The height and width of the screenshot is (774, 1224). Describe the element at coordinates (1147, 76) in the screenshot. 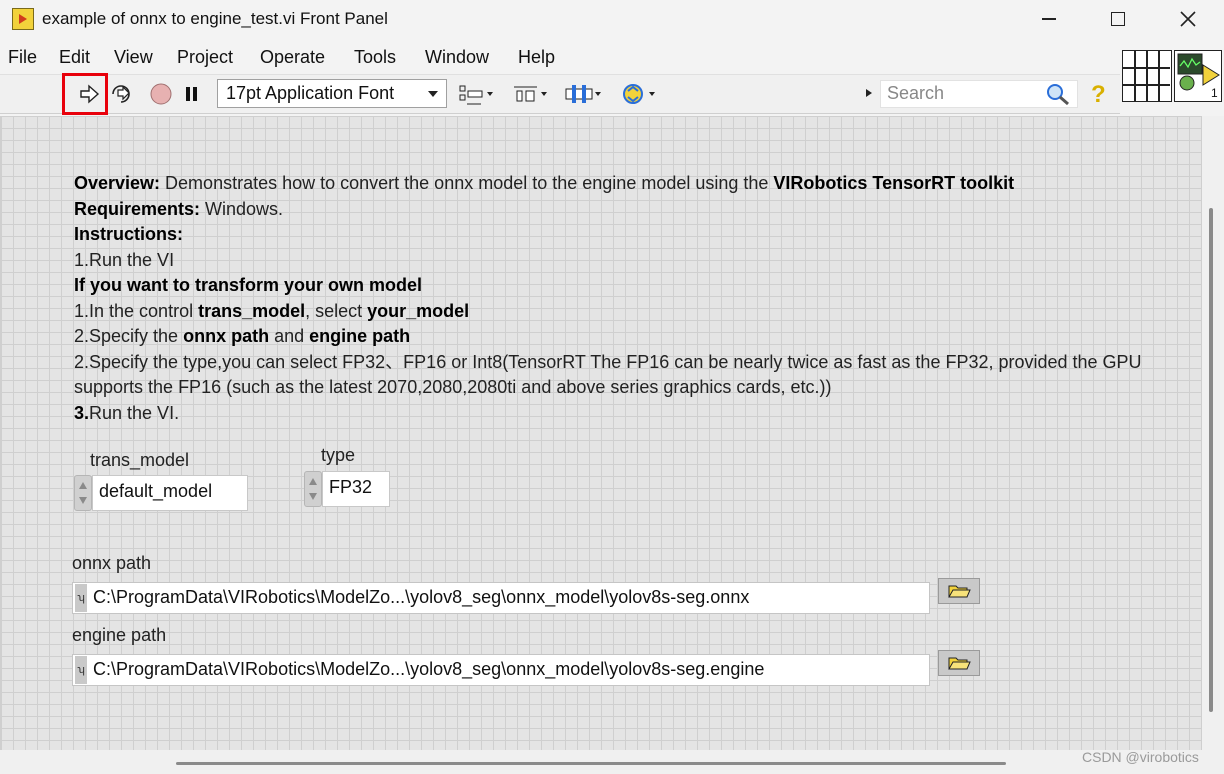

I see `connector-pane` at that location.